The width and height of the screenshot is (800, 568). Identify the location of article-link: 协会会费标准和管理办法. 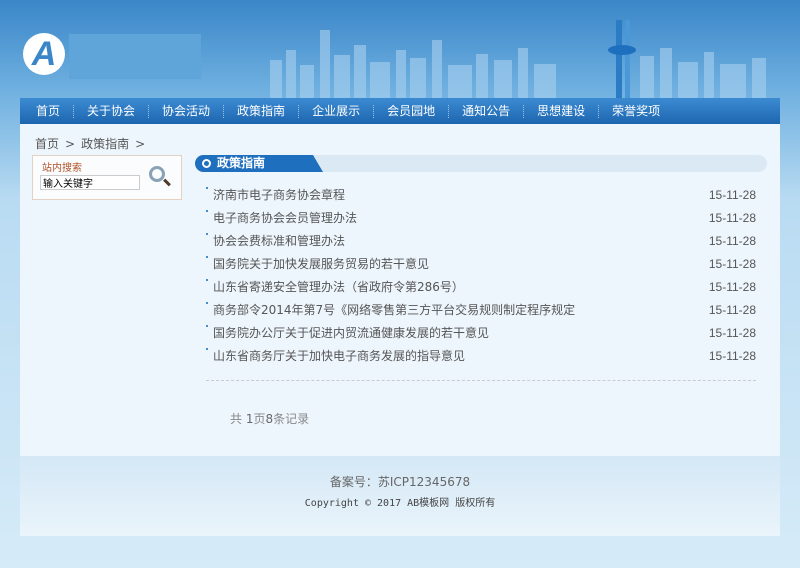
(279, 241).